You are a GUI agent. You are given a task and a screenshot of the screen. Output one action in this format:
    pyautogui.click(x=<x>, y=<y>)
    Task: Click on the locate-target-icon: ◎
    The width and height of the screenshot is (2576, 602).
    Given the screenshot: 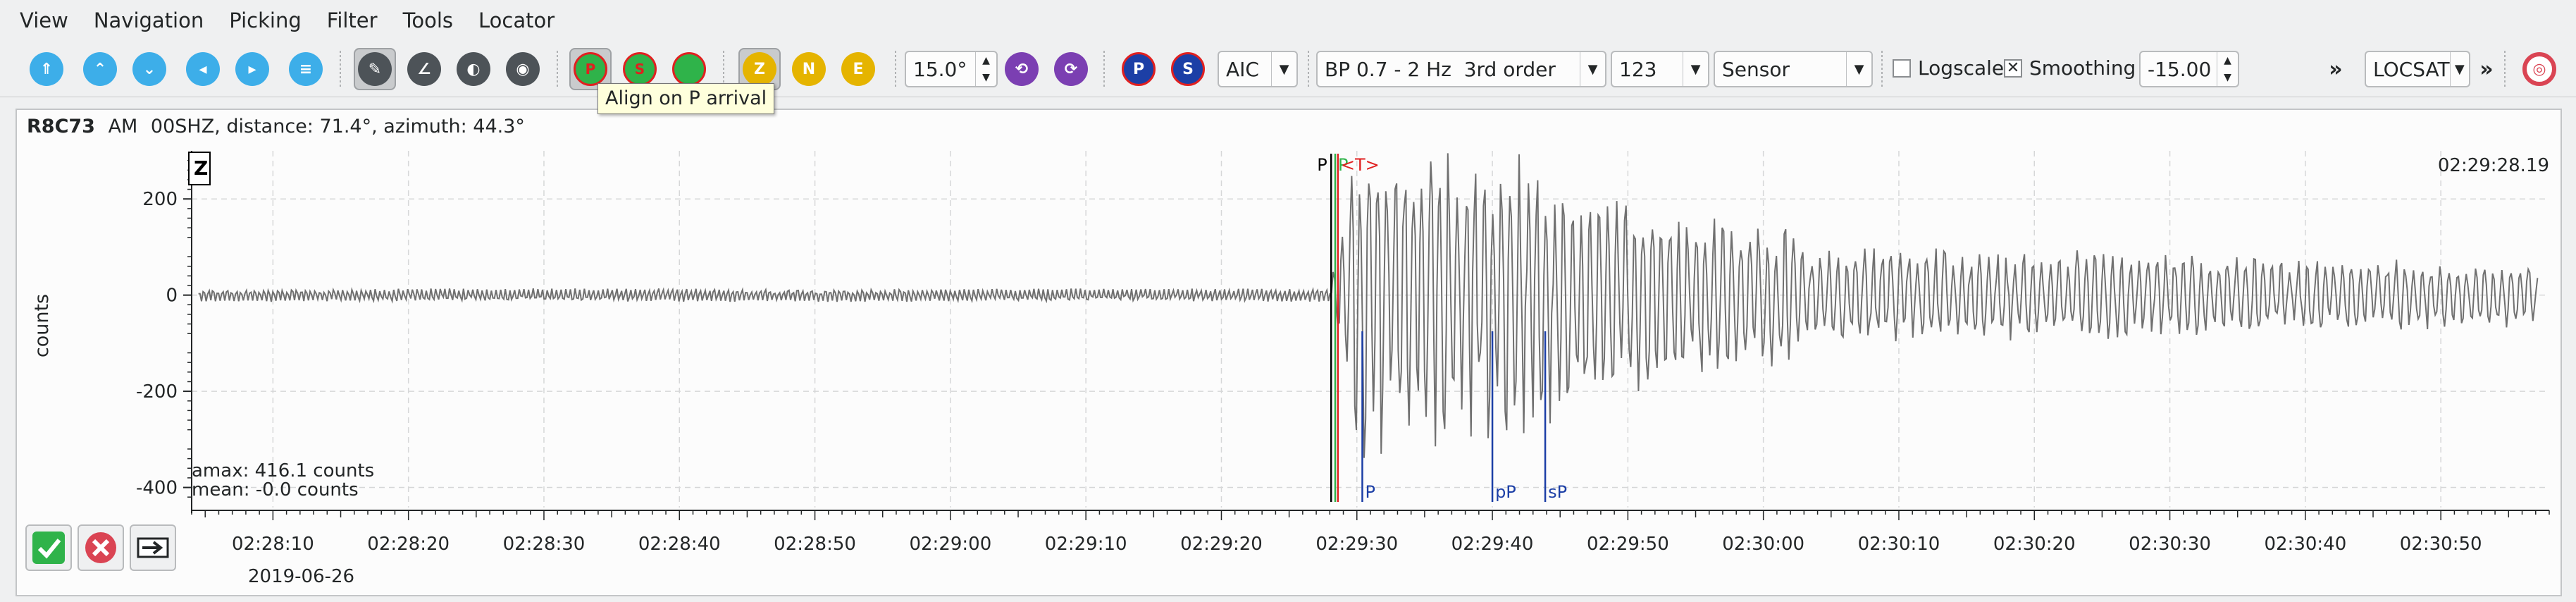 What is the action you would take?
    pyautogui.click(x=2539, y=69)
    